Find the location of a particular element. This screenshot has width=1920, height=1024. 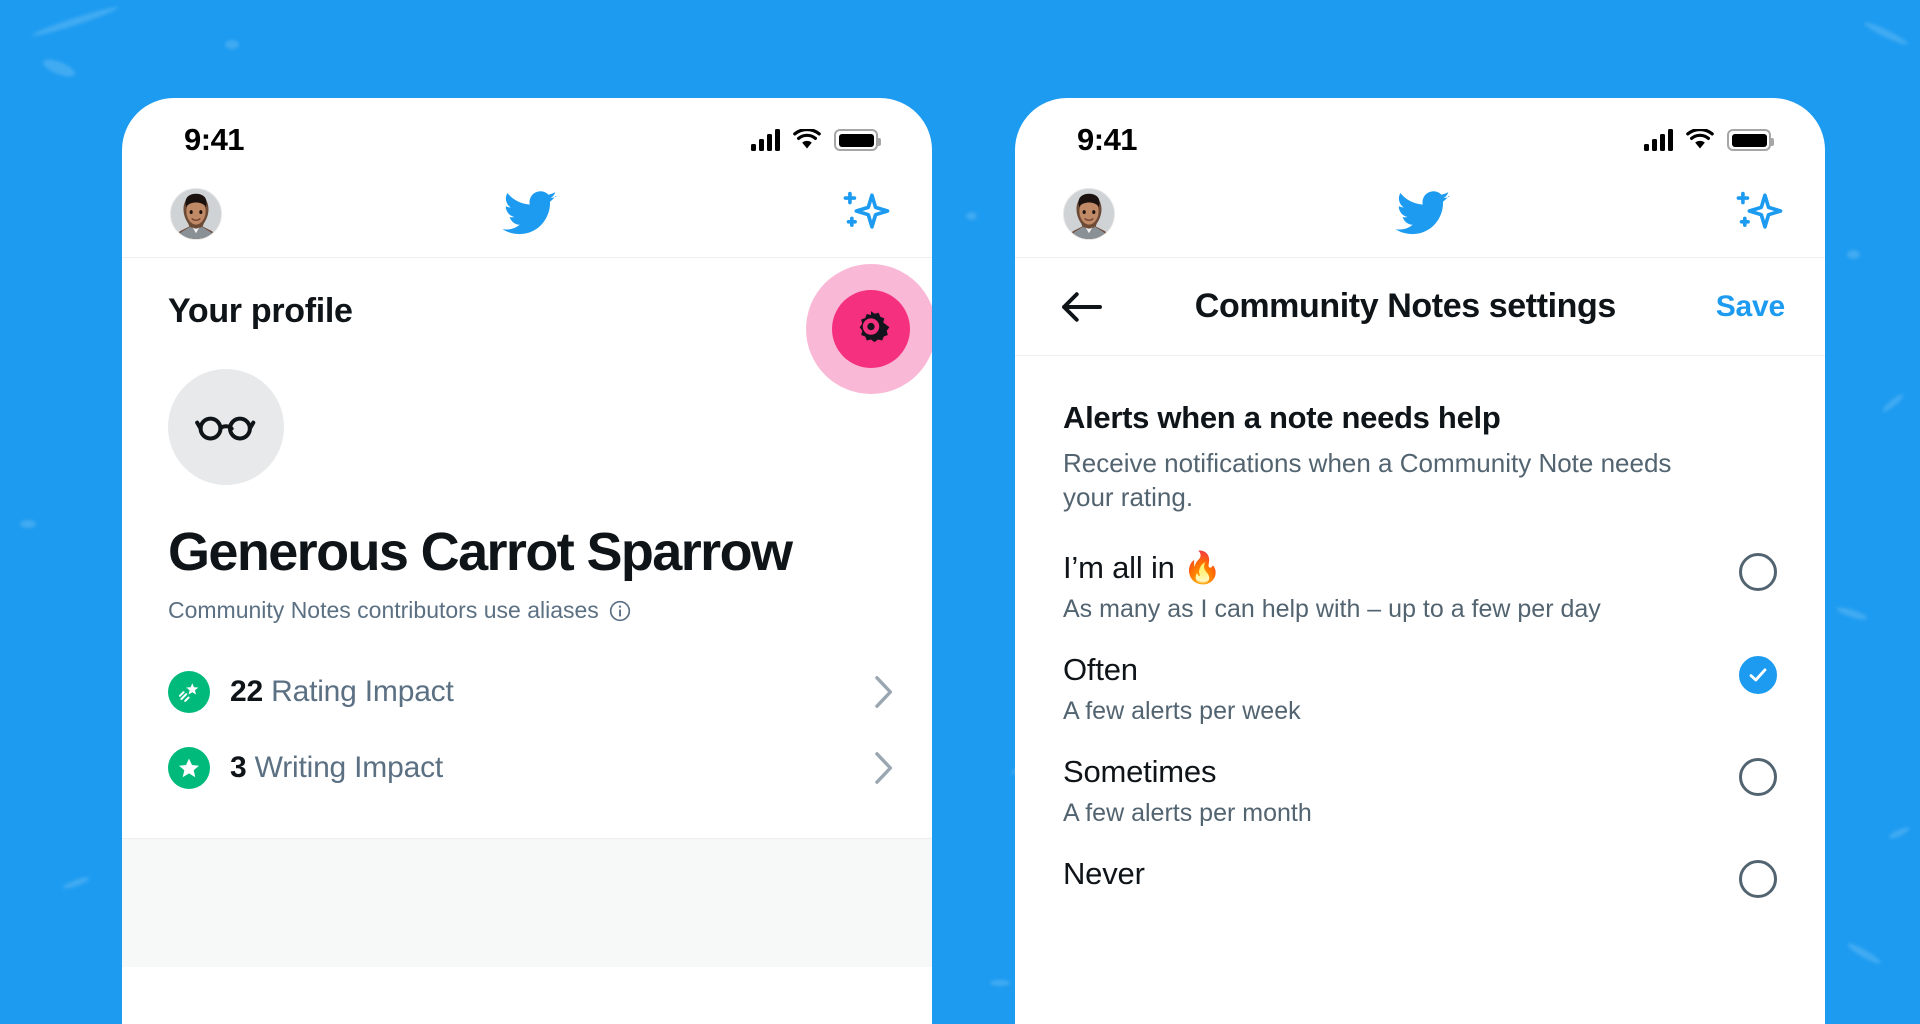

star-badge is located at coordinates (189, 768).